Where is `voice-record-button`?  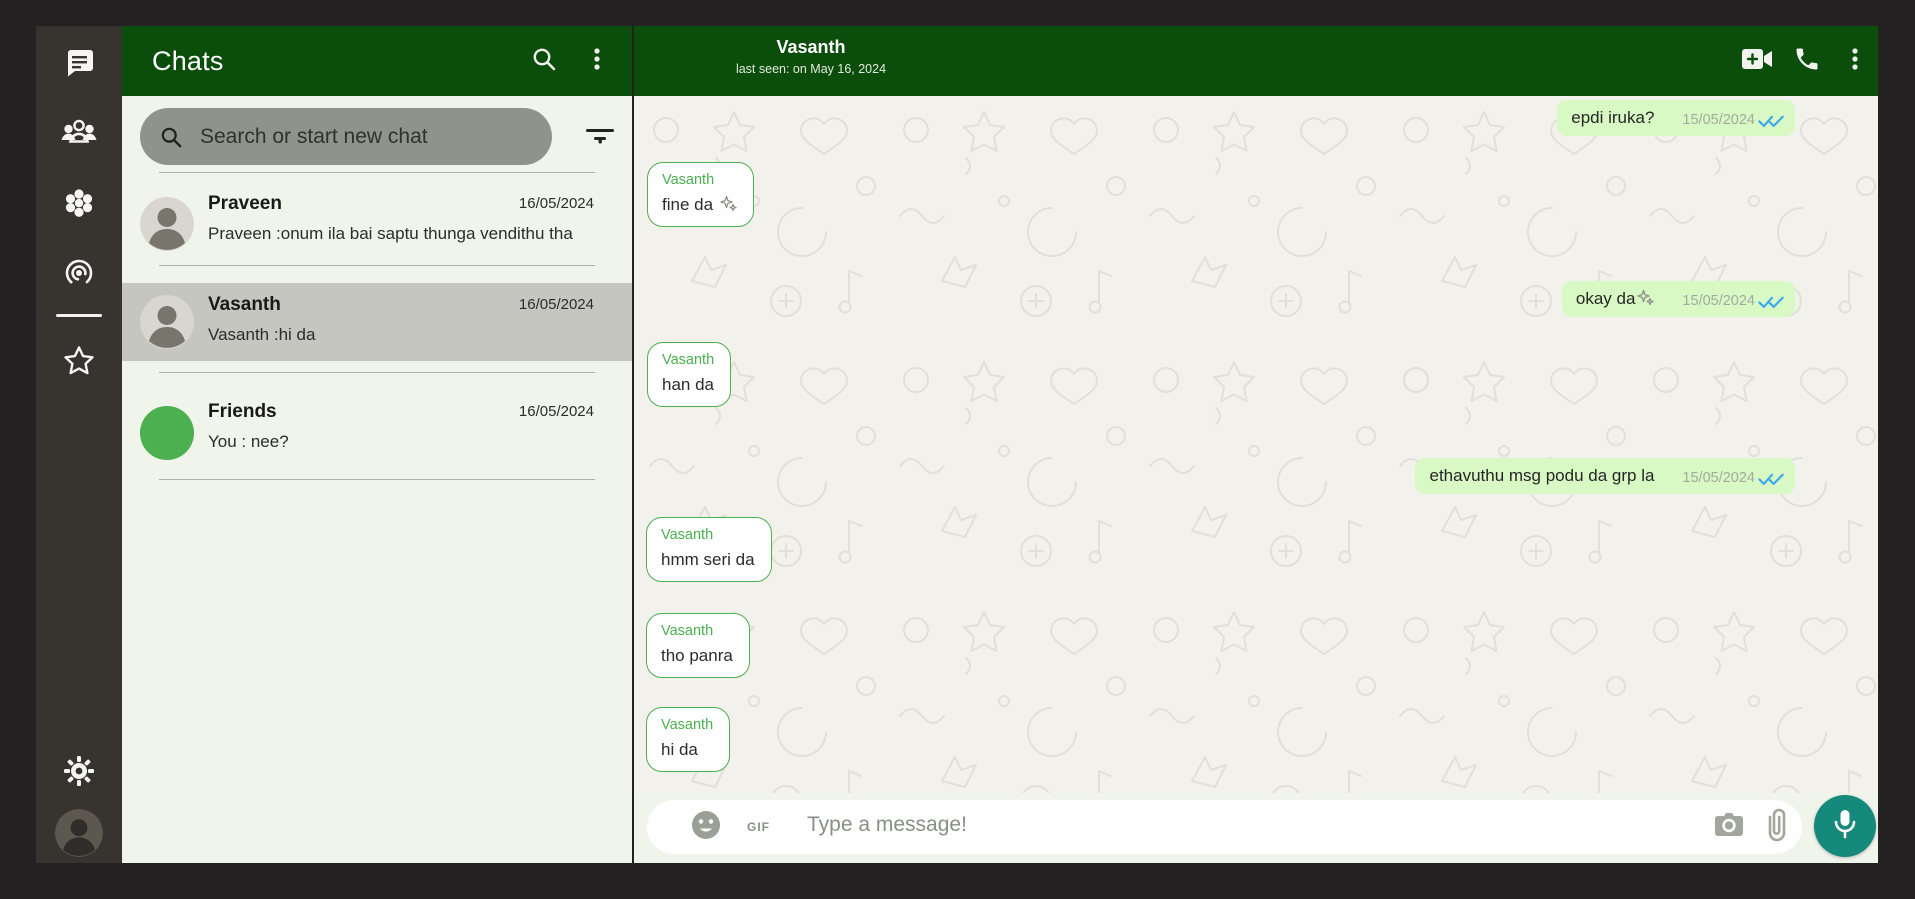 voice-record-button is located at coordinates (1845, 826).